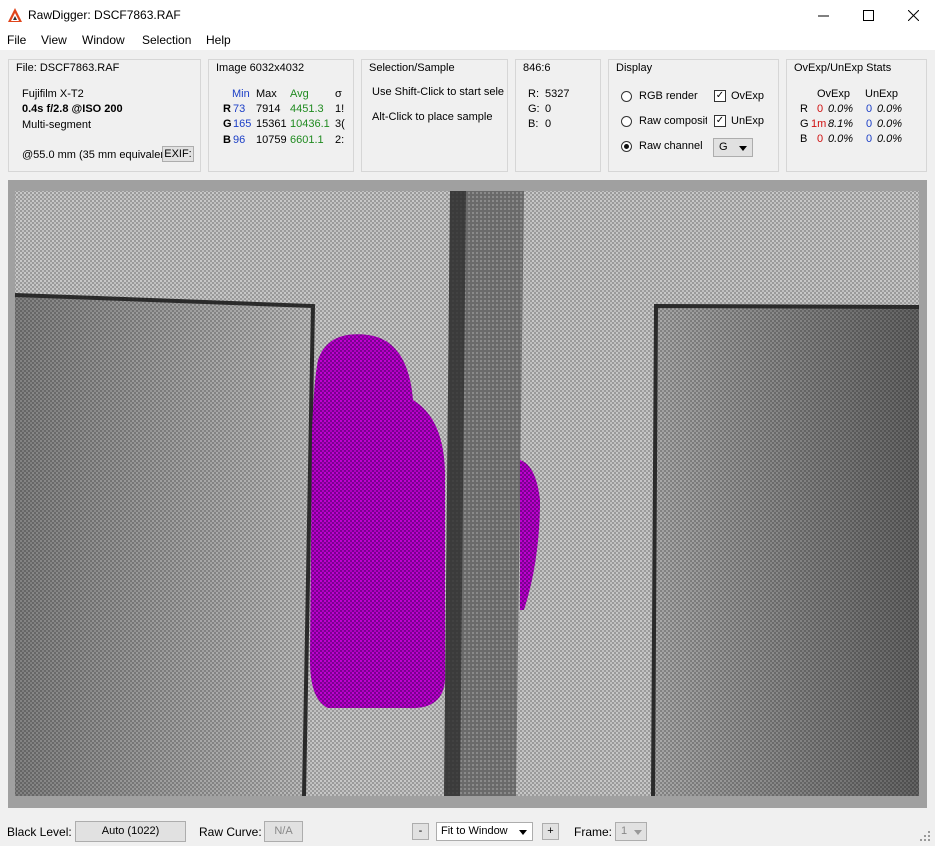 The width and height of the screenshot is (935, 846). I want to click on resize-grip-icon, so click(926, 837).